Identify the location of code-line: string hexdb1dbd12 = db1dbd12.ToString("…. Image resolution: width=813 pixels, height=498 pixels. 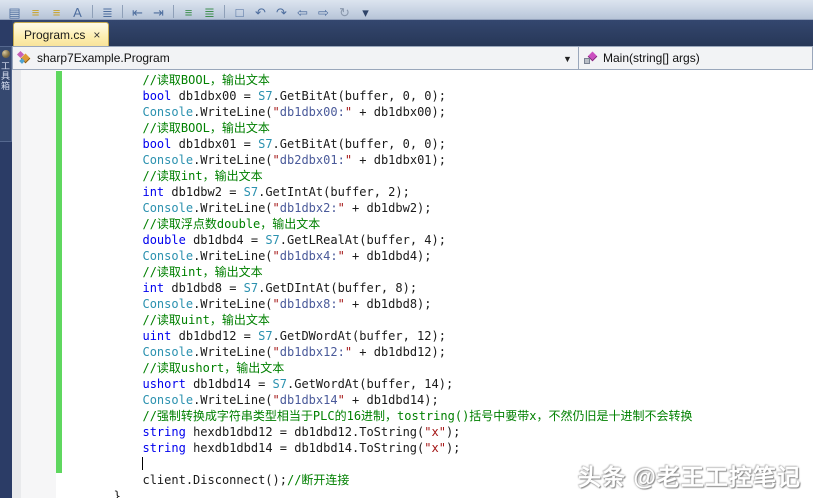
(378, 432).